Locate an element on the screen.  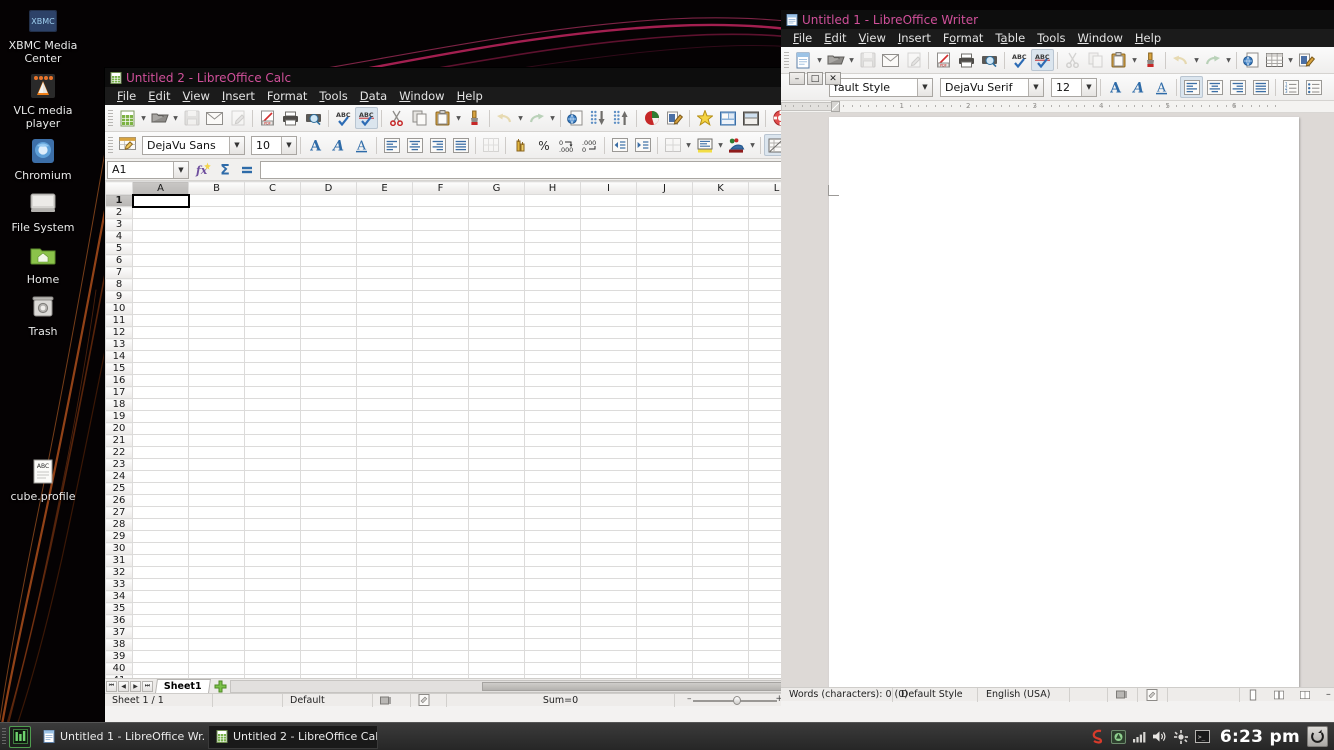
row-header-40: 40 is located at coordinates (119, 668).